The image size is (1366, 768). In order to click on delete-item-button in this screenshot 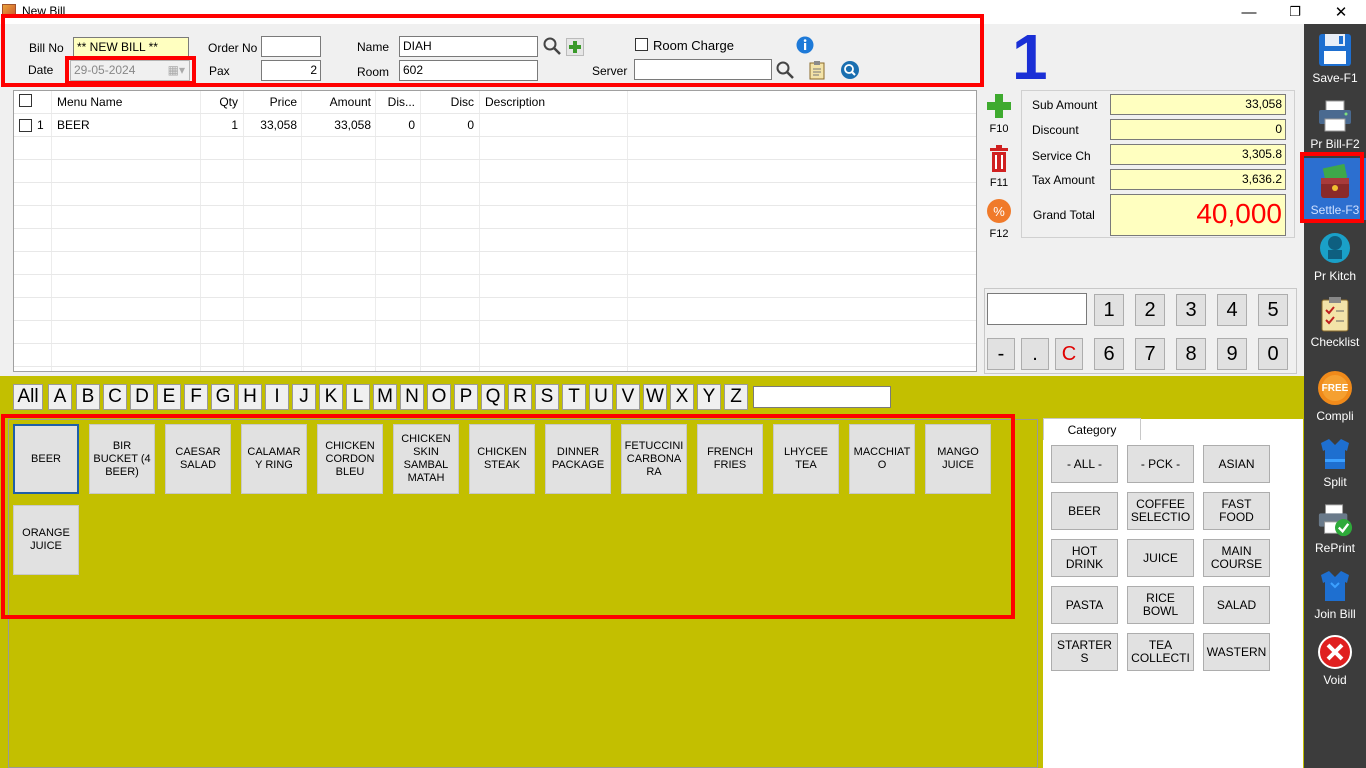, I will do `click(999, 159)`.